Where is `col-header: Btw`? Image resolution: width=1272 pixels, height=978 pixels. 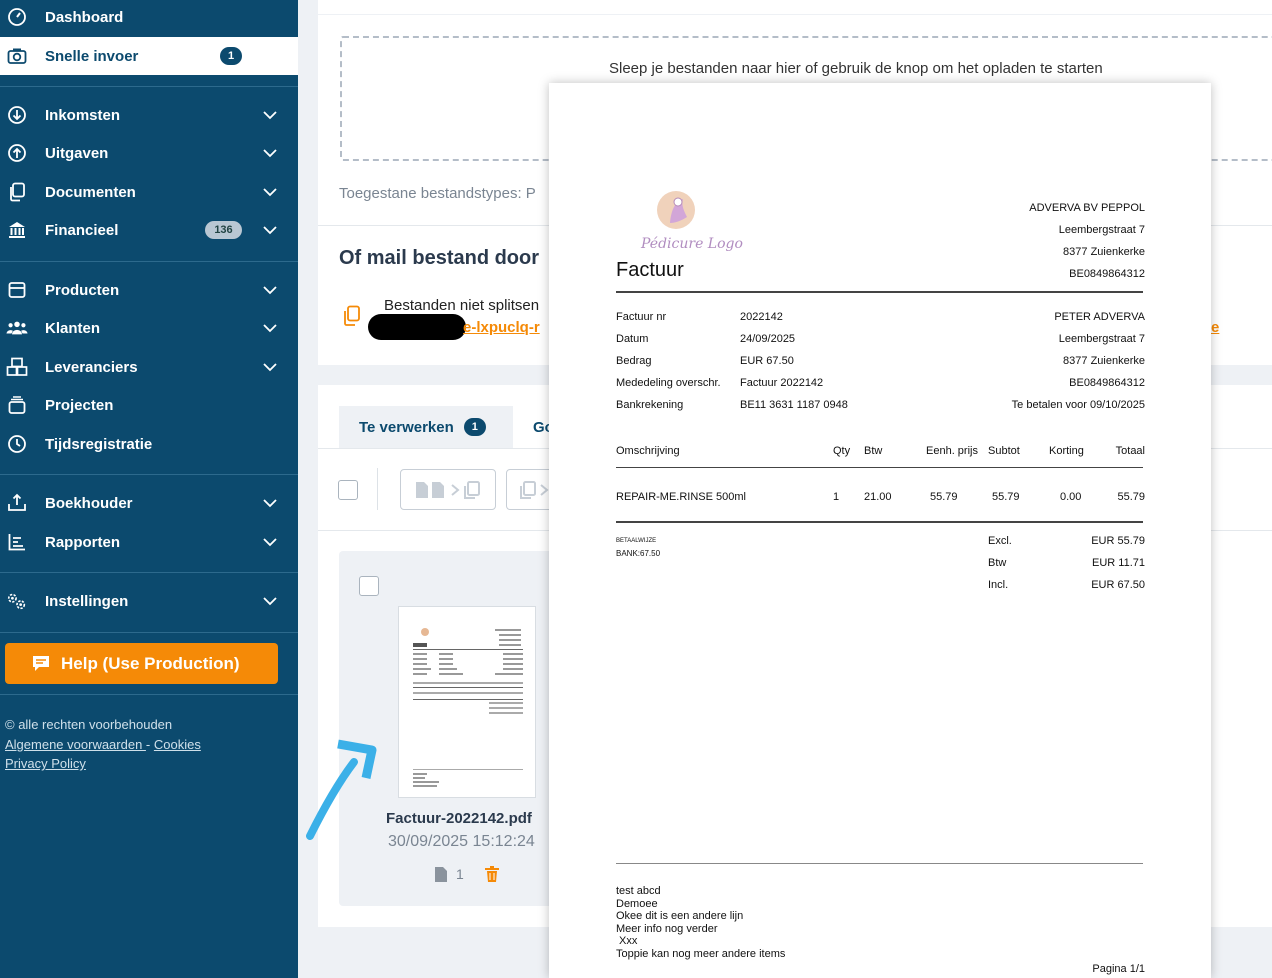
col-header: Btw is located at coordinates (873, 451).